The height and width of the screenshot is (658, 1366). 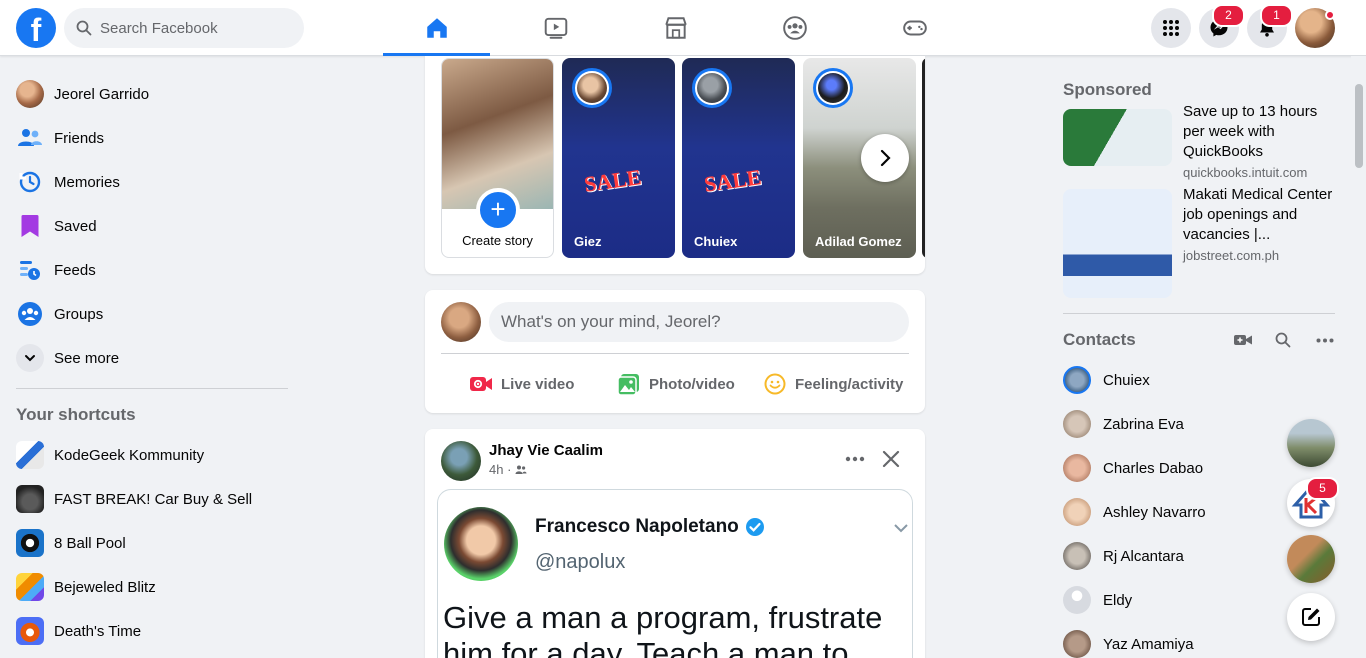 What do you see at coordinates (153, 182) in the screenshot?
I see `sidebar-item-memories: Memories` at bounding box center [153, 182].